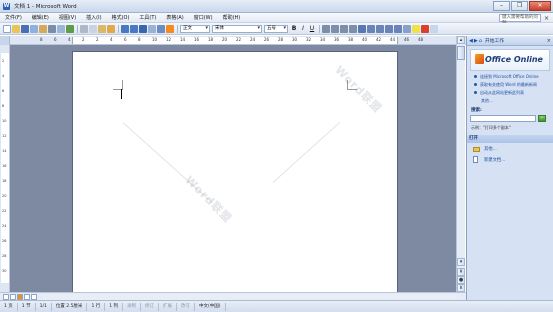 This screenshot has height=312, width=553. What do you see at coordinates (294, 29) in the screenshot?
I see `bold-button: B` at bounding box center [294, 29].